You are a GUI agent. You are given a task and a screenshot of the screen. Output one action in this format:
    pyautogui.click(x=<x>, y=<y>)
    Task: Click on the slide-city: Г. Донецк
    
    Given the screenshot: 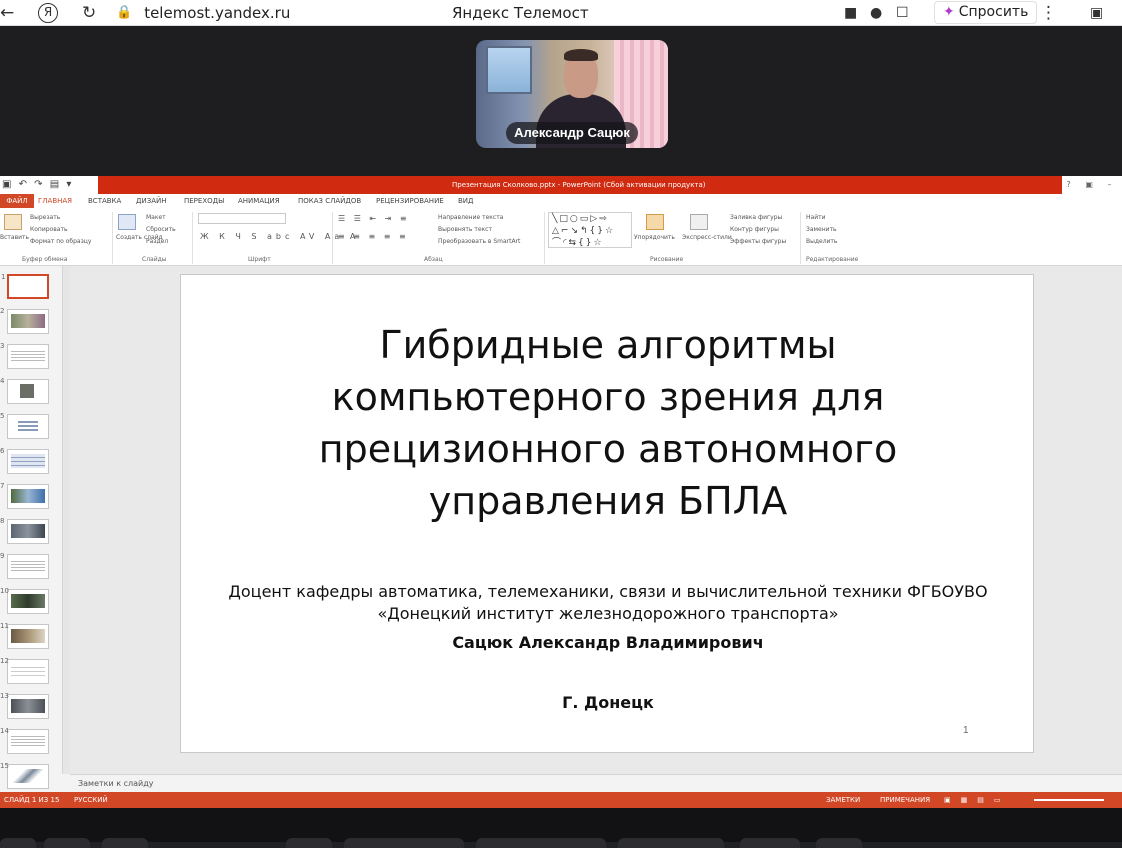 What is the action you would take?
    pyautogui.click(x=608, y=702)
    